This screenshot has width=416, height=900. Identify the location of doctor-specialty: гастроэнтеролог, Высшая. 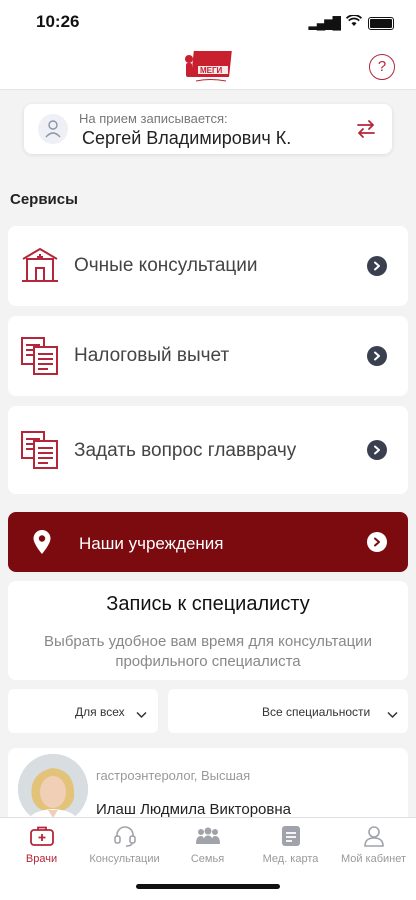
(173, 775).